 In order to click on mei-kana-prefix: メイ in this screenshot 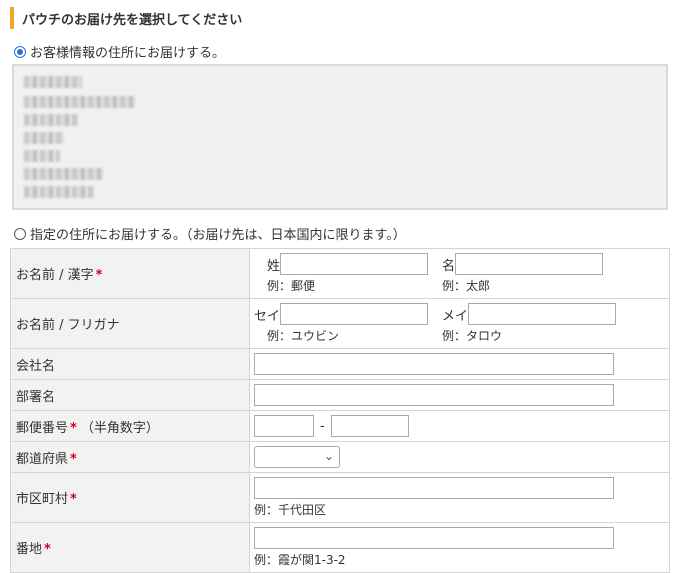, I will do `click(455, 316)`.